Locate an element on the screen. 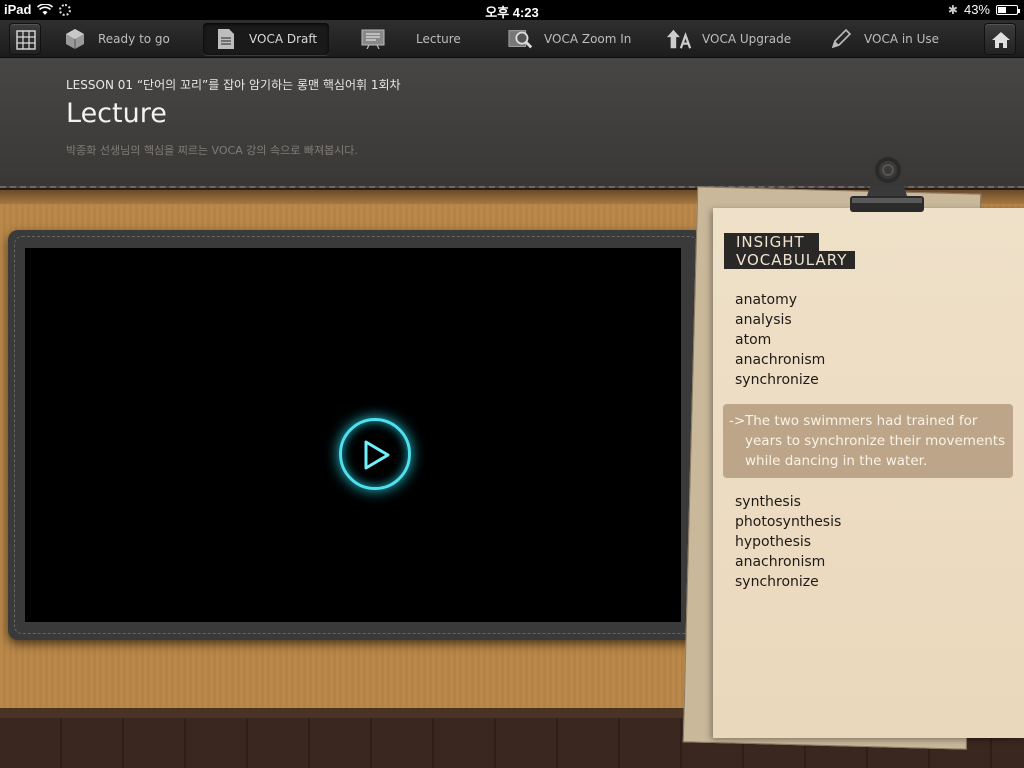 This screenshot has height=768, width=1024. lecture-board-icon is located at coordinates (373, 39).